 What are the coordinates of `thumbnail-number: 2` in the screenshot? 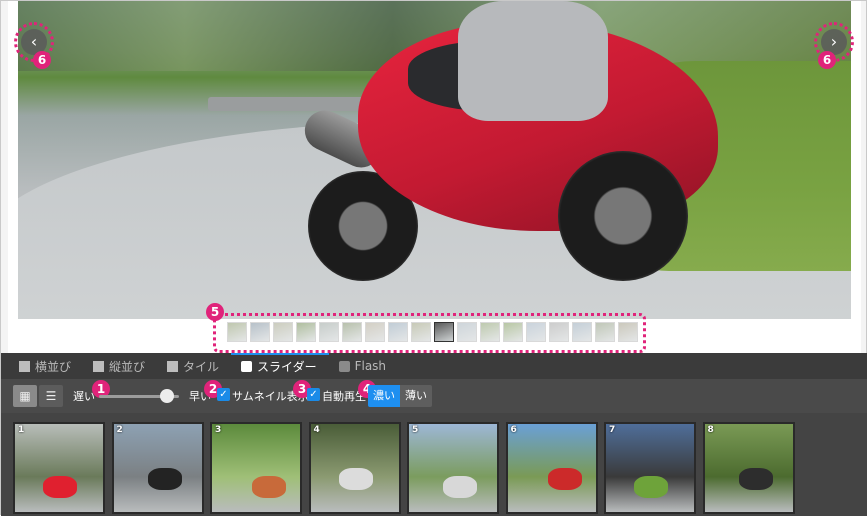 It's located at (119, 430).